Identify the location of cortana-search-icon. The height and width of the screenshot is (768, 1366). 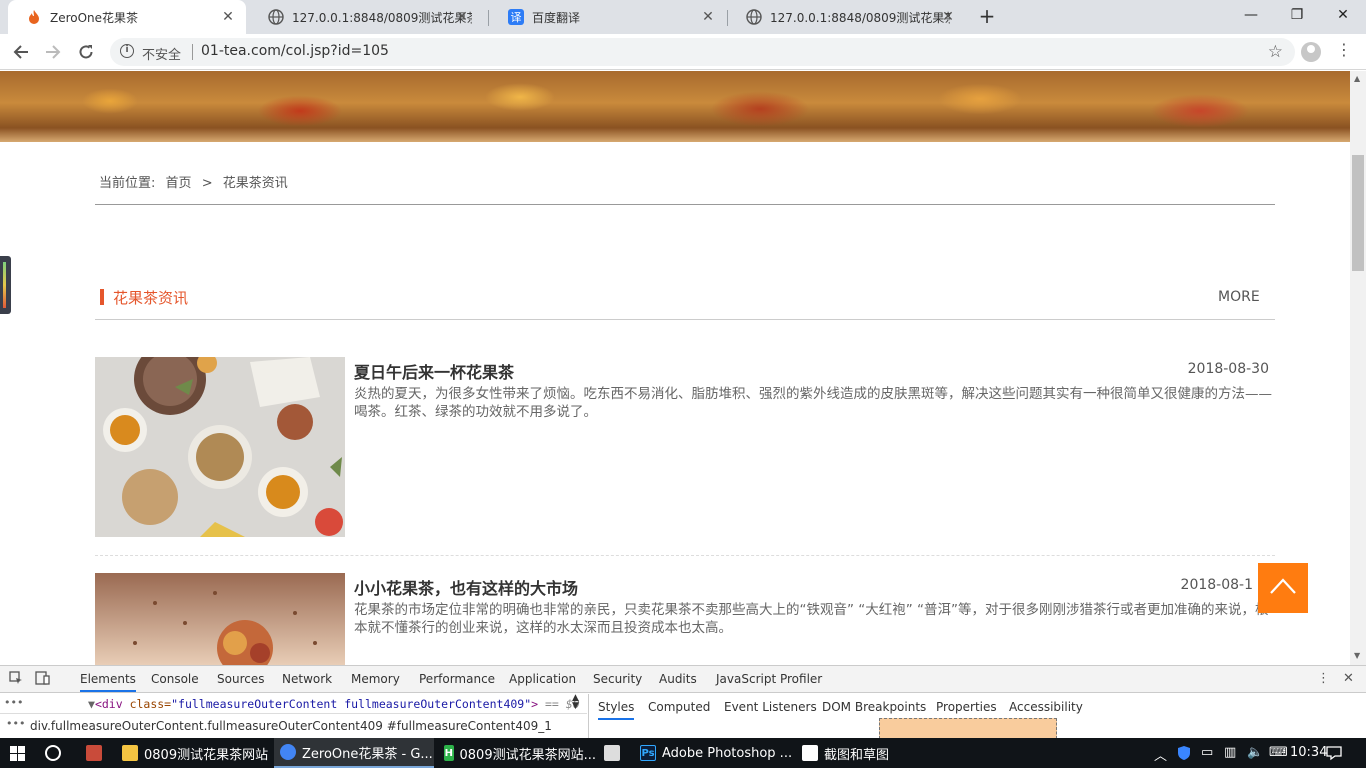
(53, 753).